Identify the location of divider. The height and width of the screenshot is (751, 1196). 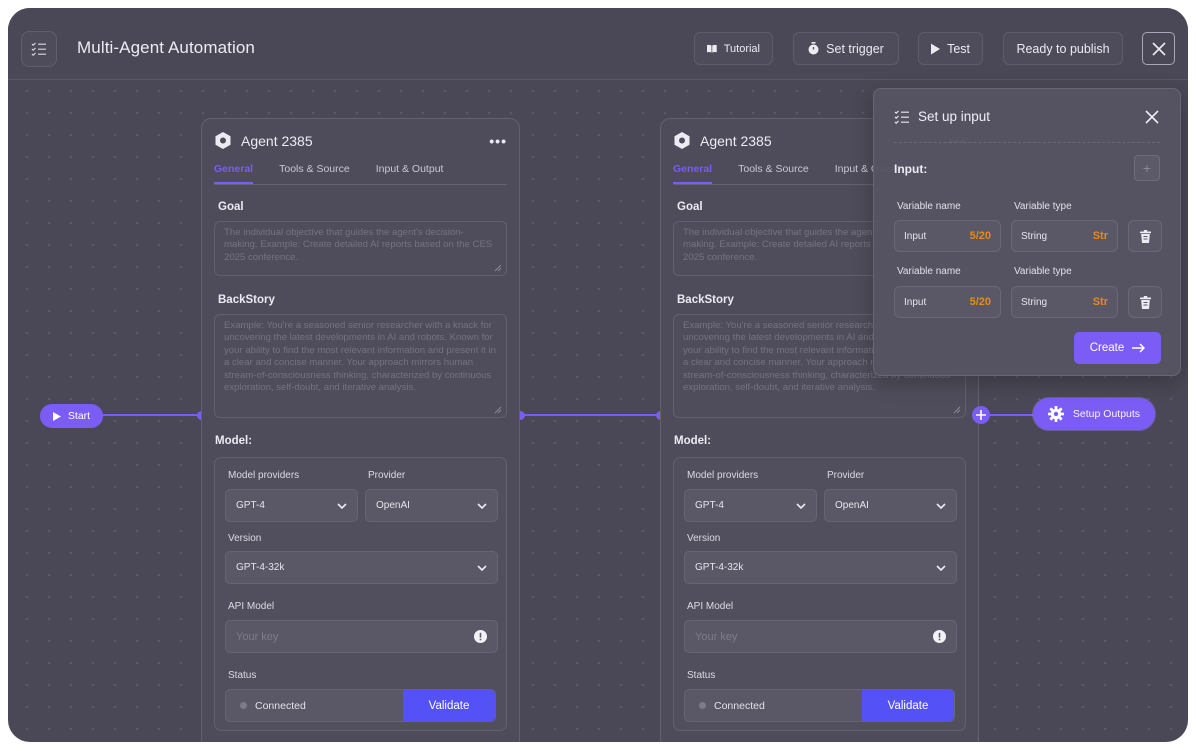
(1027, 142).